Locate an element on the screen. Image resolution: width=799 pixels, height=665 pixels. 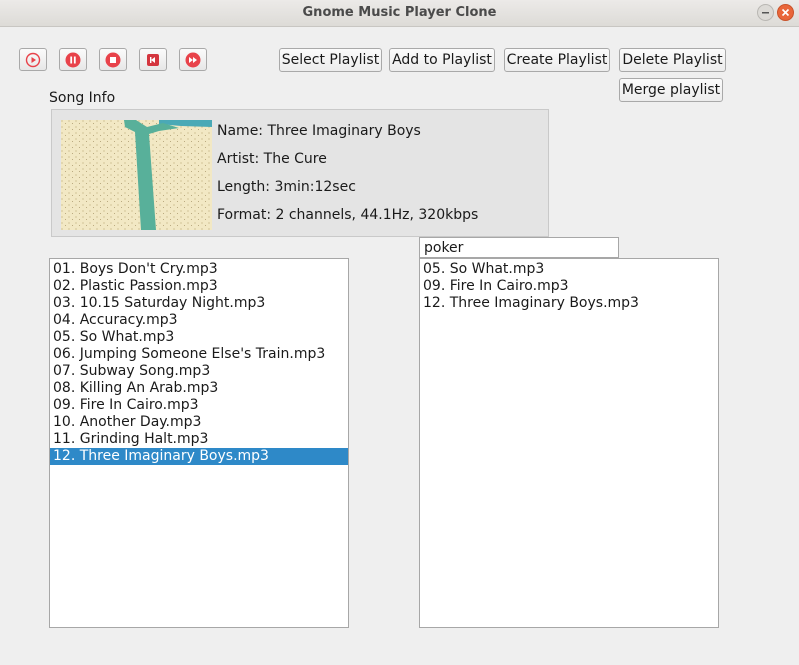
create-playlist-button: Create Playlist is located at coordinates (557, 60).